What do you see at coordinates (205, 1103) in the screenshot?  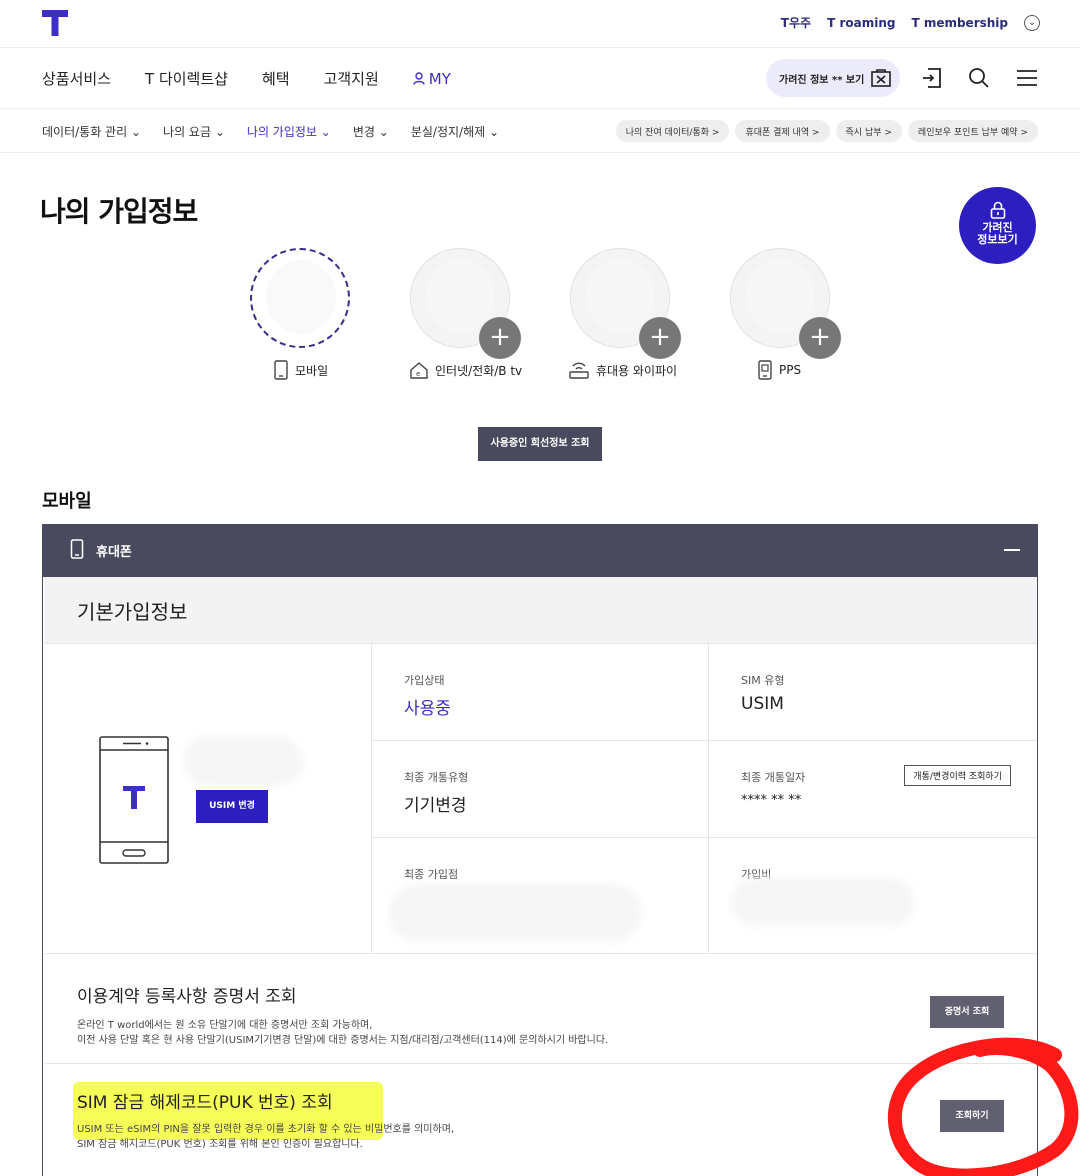 I see `puk-title: SIM 잠금 해제코드(PUK 번호) 조회` at bounding box center [205, 1103].